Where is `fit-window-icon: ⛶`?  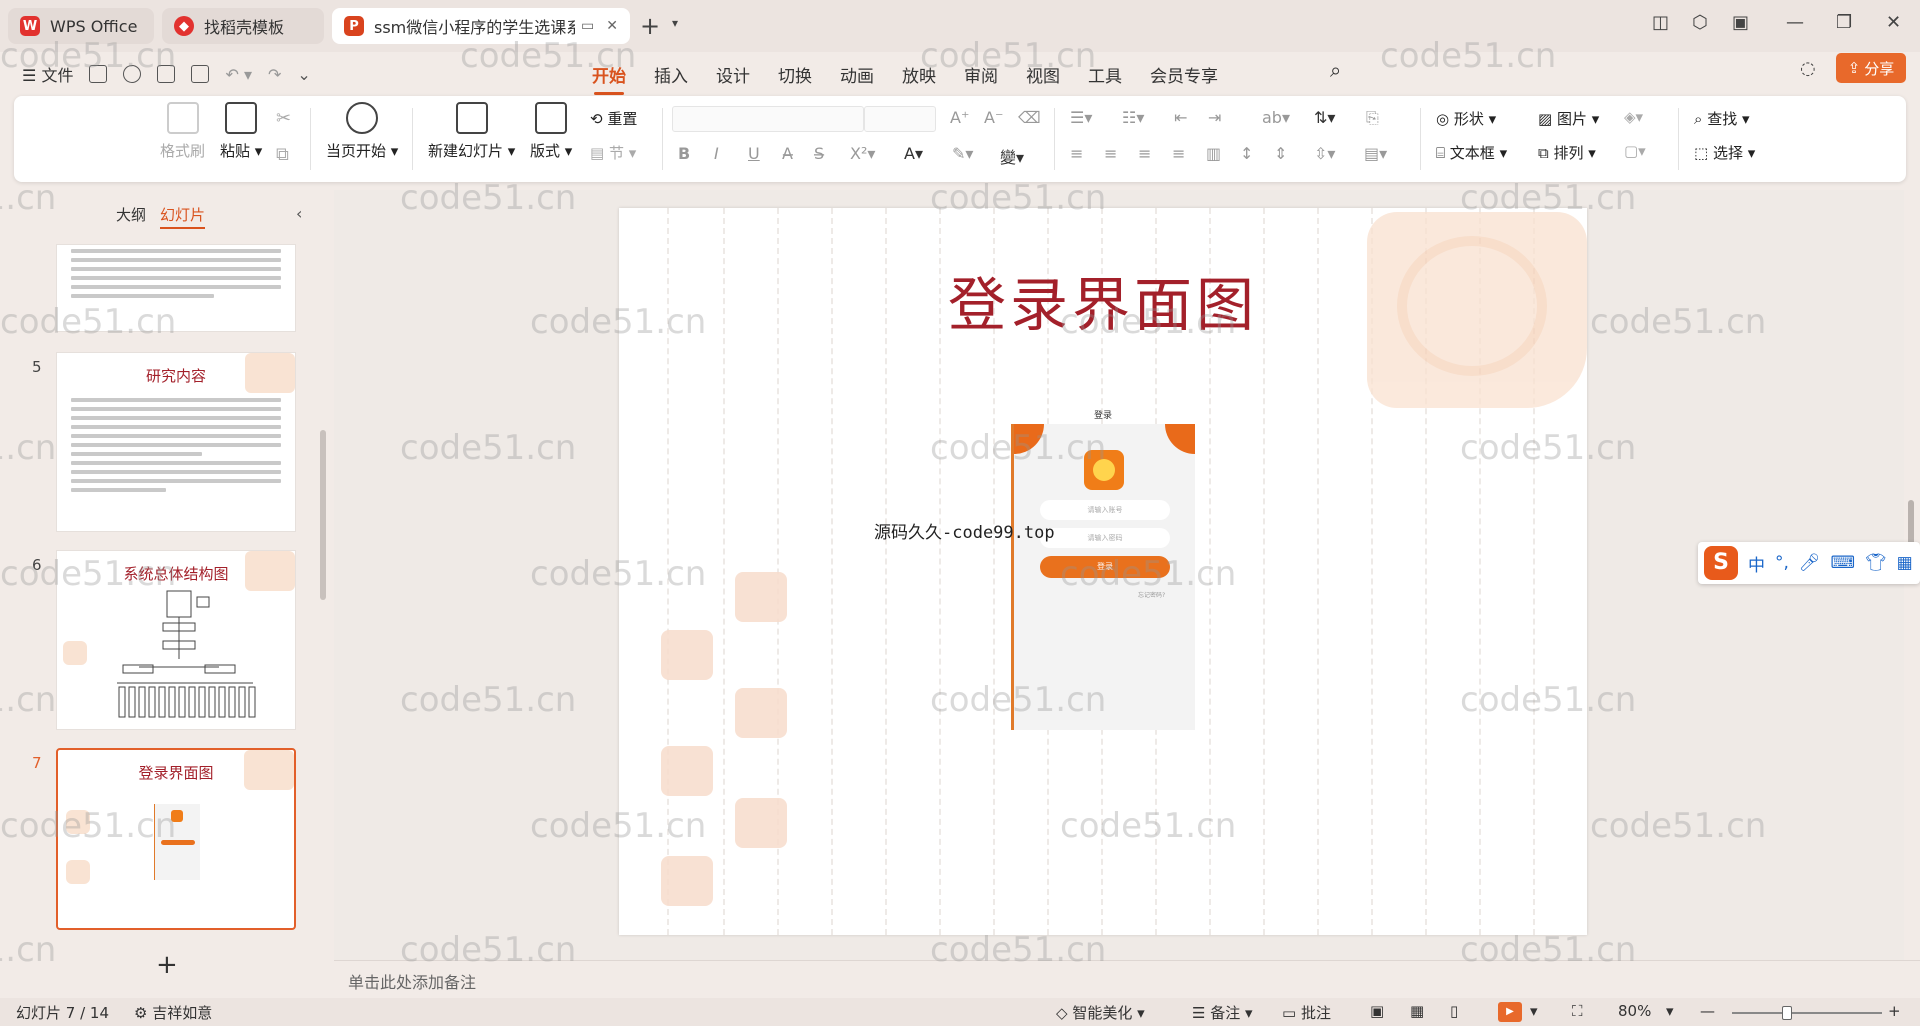 fit-window-icon: ⛶ is located at coordinates (1577, 1011).